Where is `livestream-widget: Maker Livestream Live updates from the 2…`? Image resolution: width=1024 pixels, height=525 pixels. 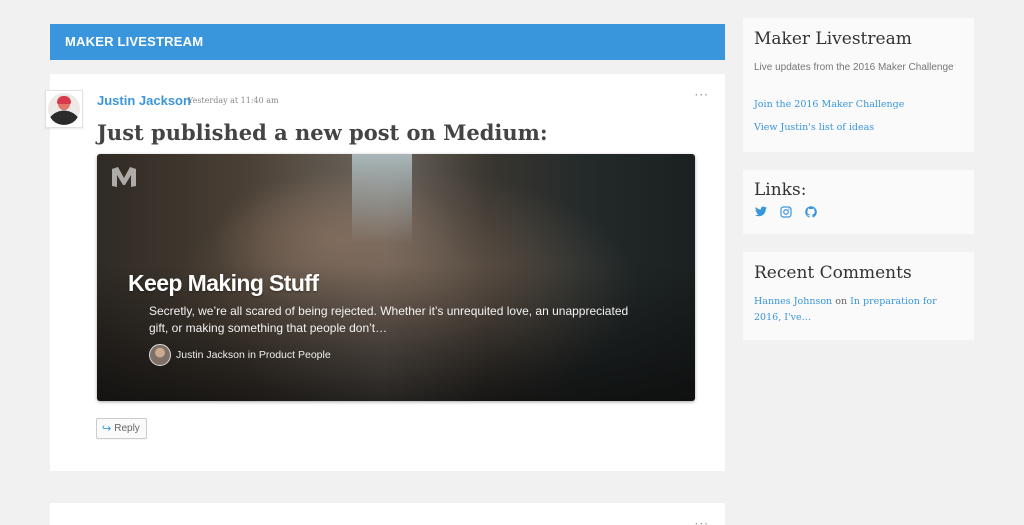 livestream-widget: Maker Livestream Live updates from the 2… is located at coordinates (858, 85).